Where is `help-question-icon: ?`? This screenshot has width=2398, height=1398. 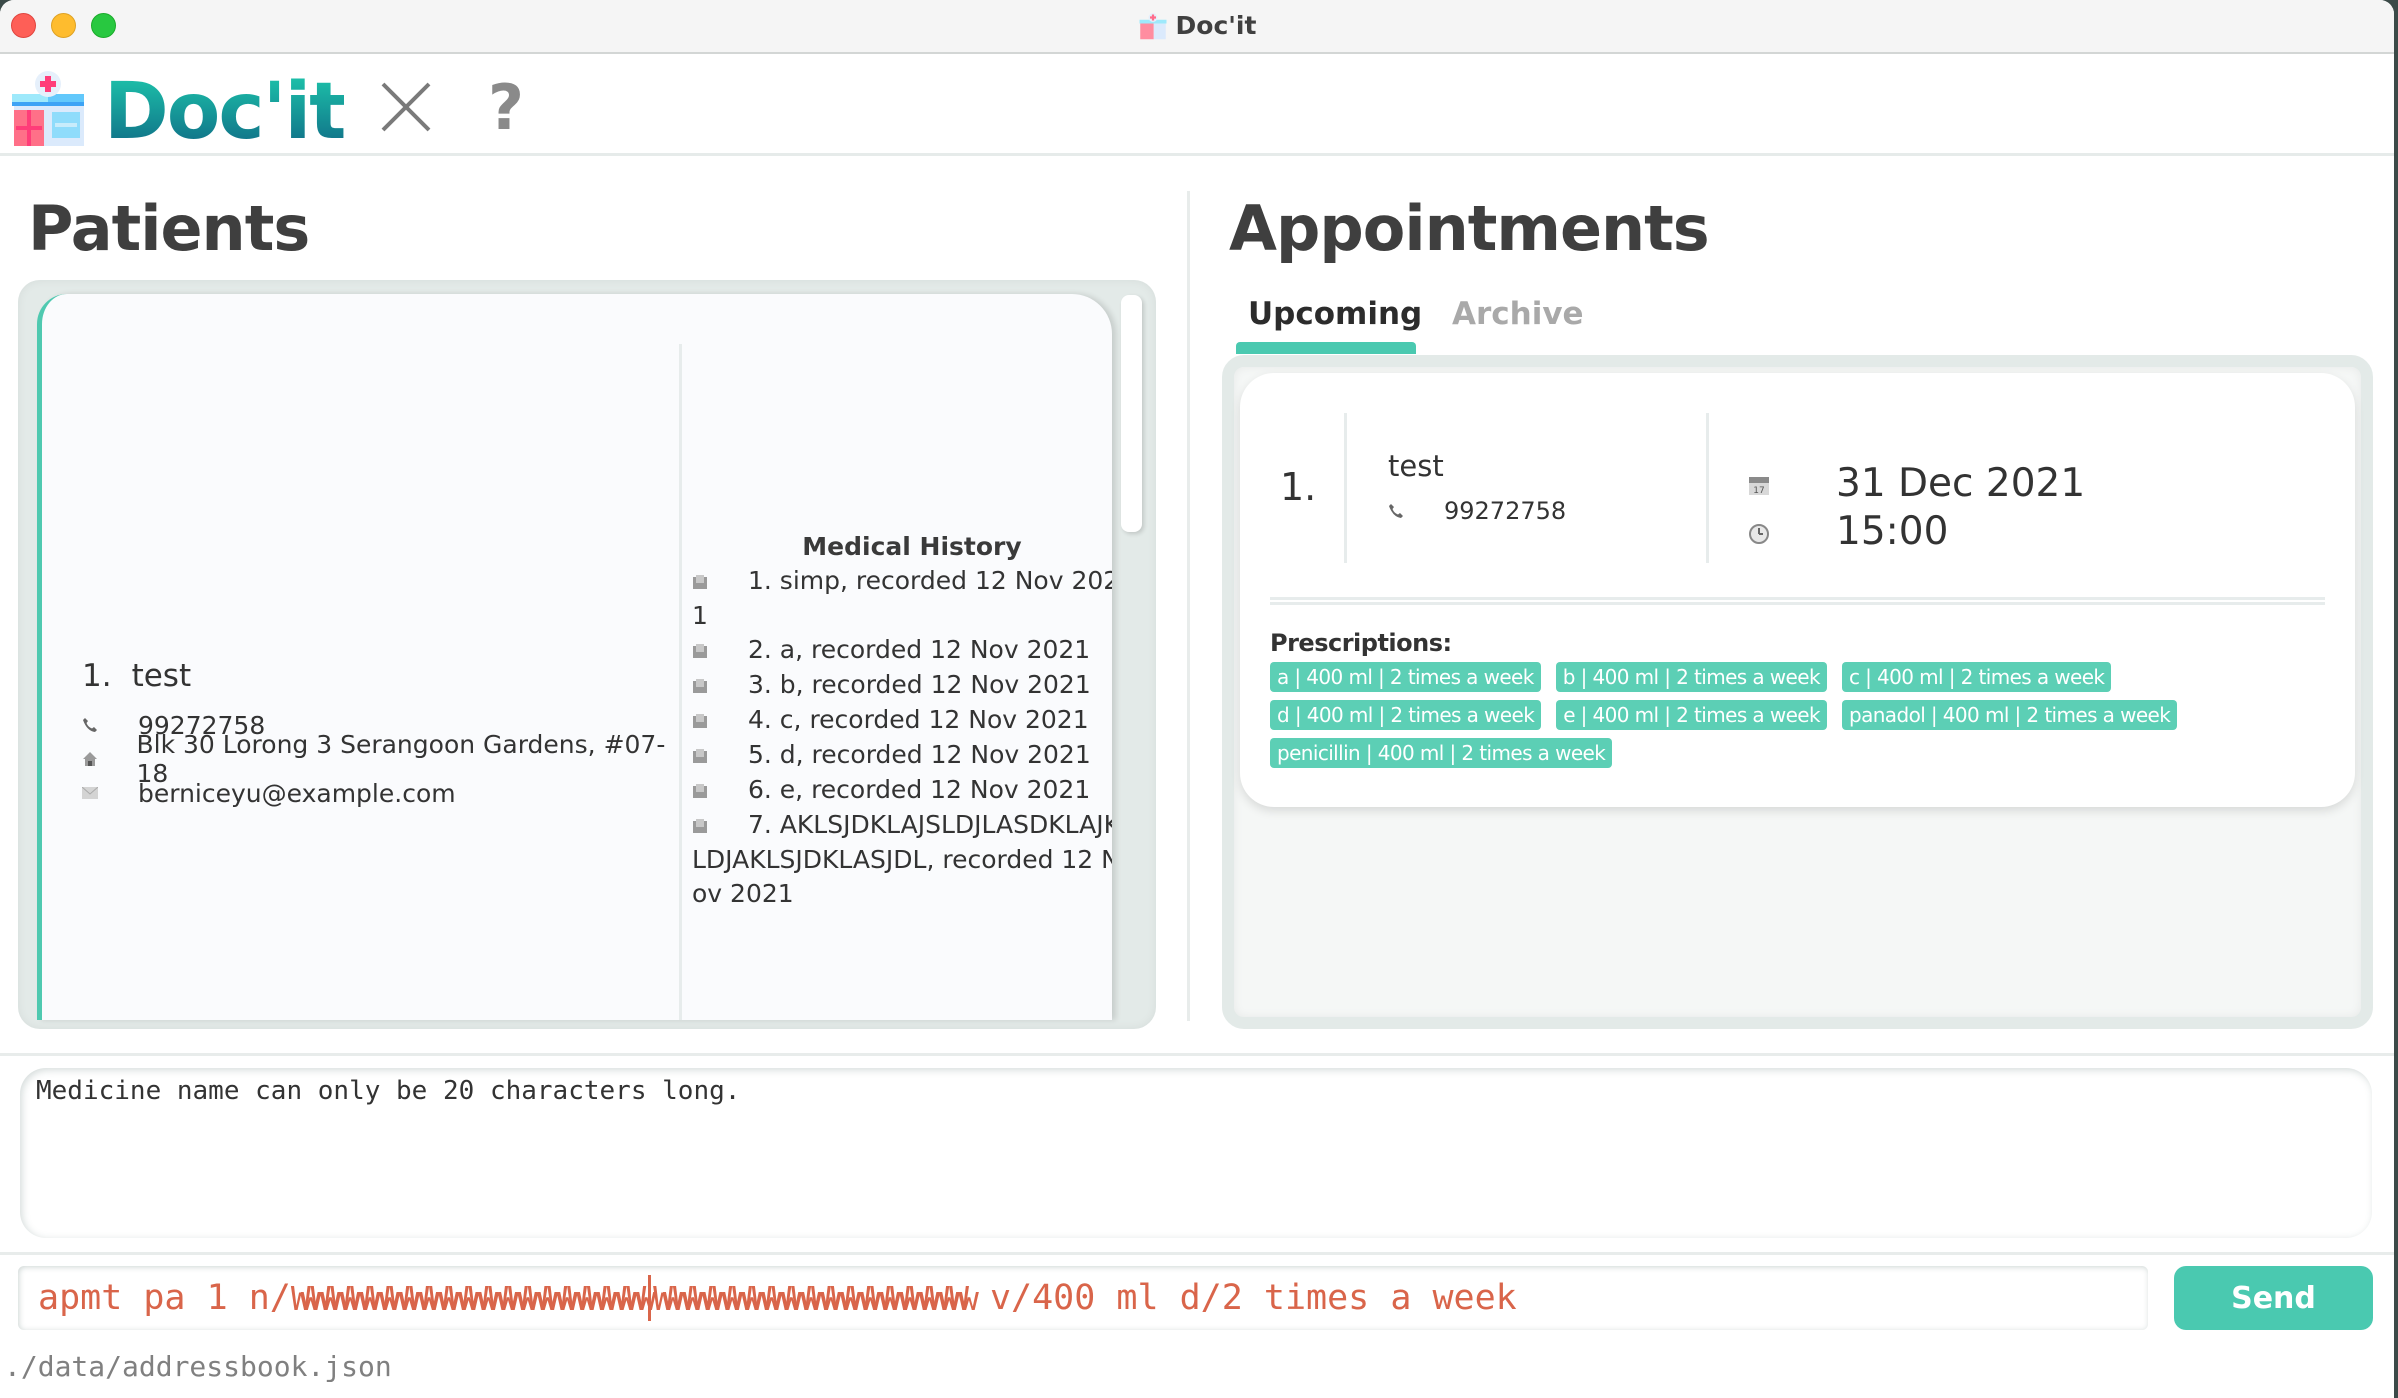 help-question-icon: ? is located at coordinates (506, 107).